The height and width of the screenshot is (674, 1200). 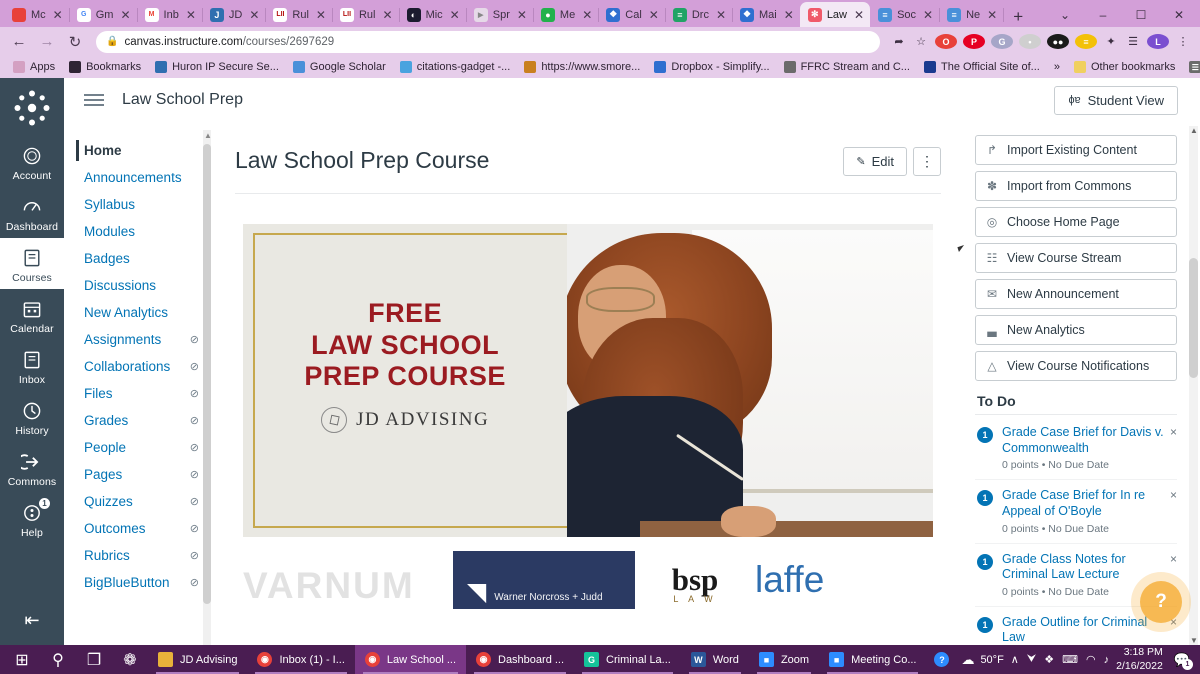 What do you see at coordinates (974, 41) in the screenshot?
I see `pinterest-extension-icon: P` at bounding box center [974, 41].